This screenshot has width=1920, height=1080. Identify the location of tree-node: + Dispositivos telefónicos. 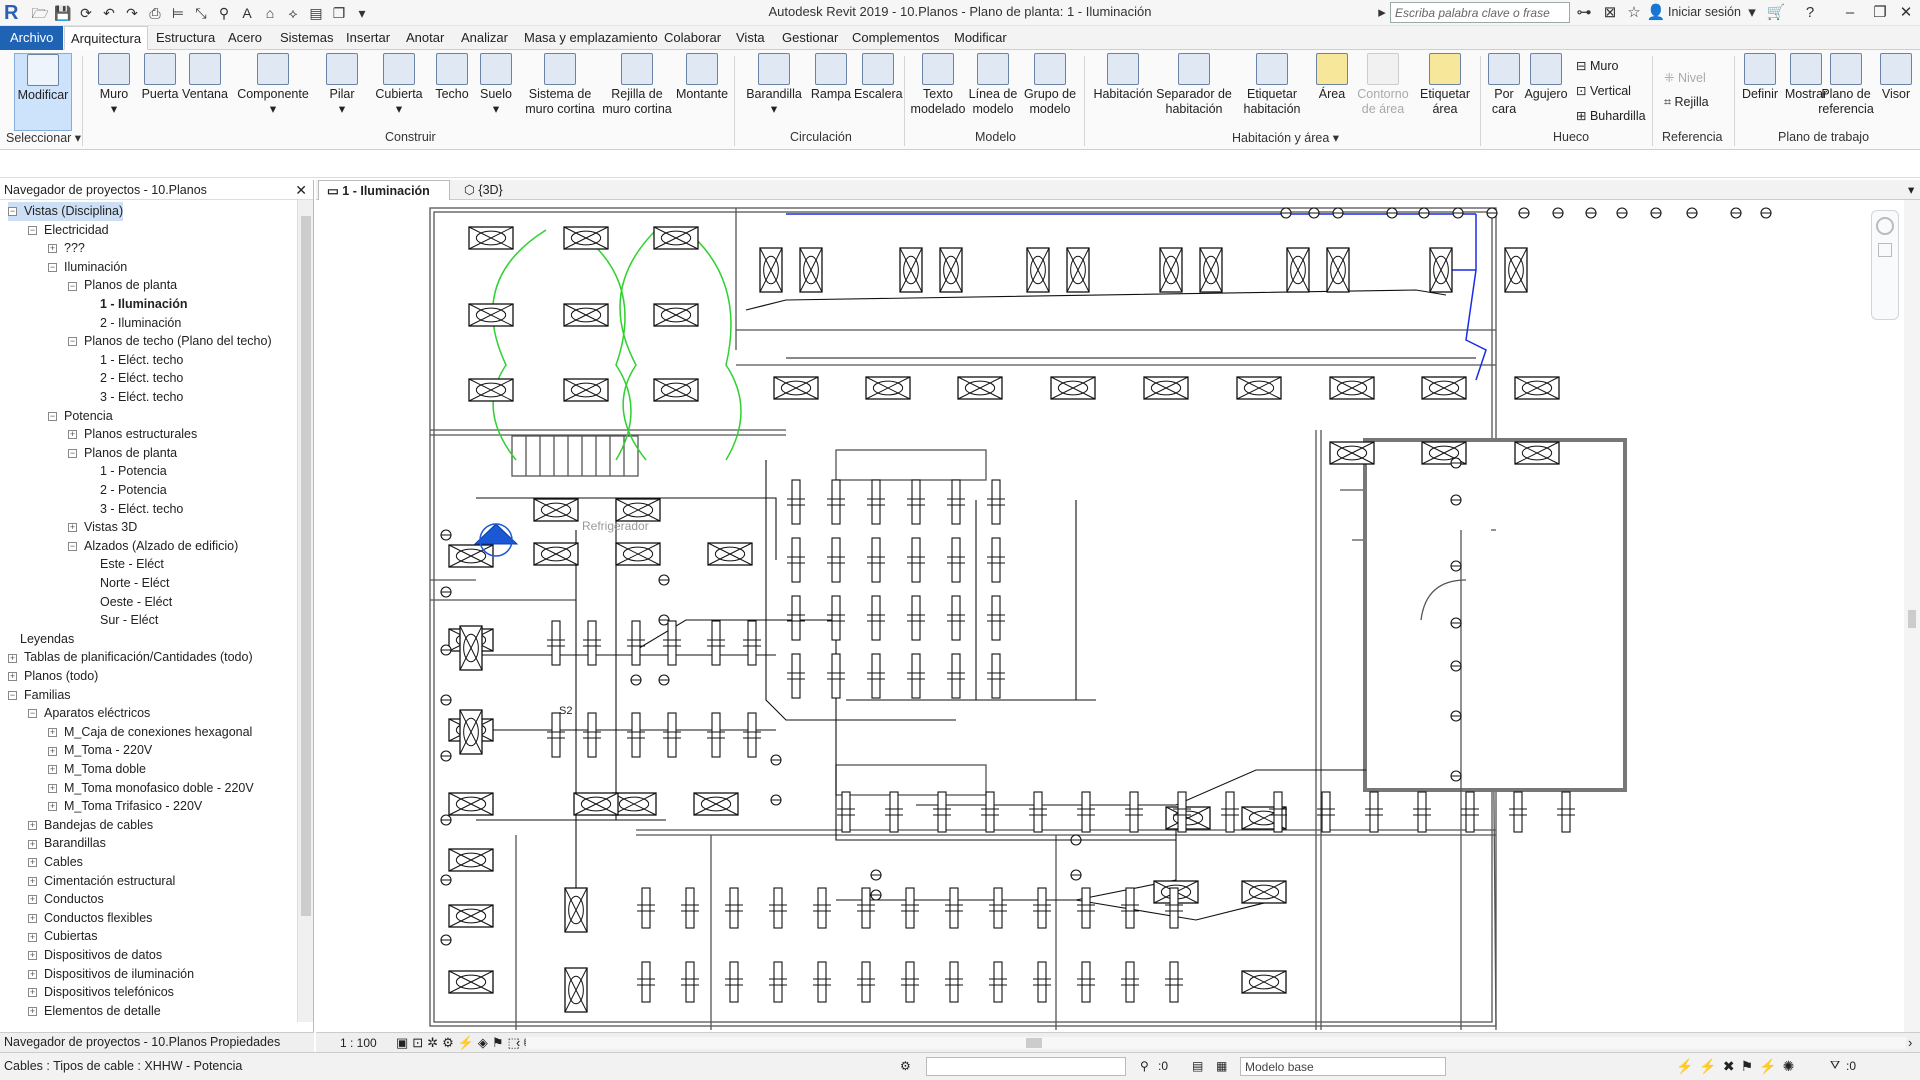
(101, 992).